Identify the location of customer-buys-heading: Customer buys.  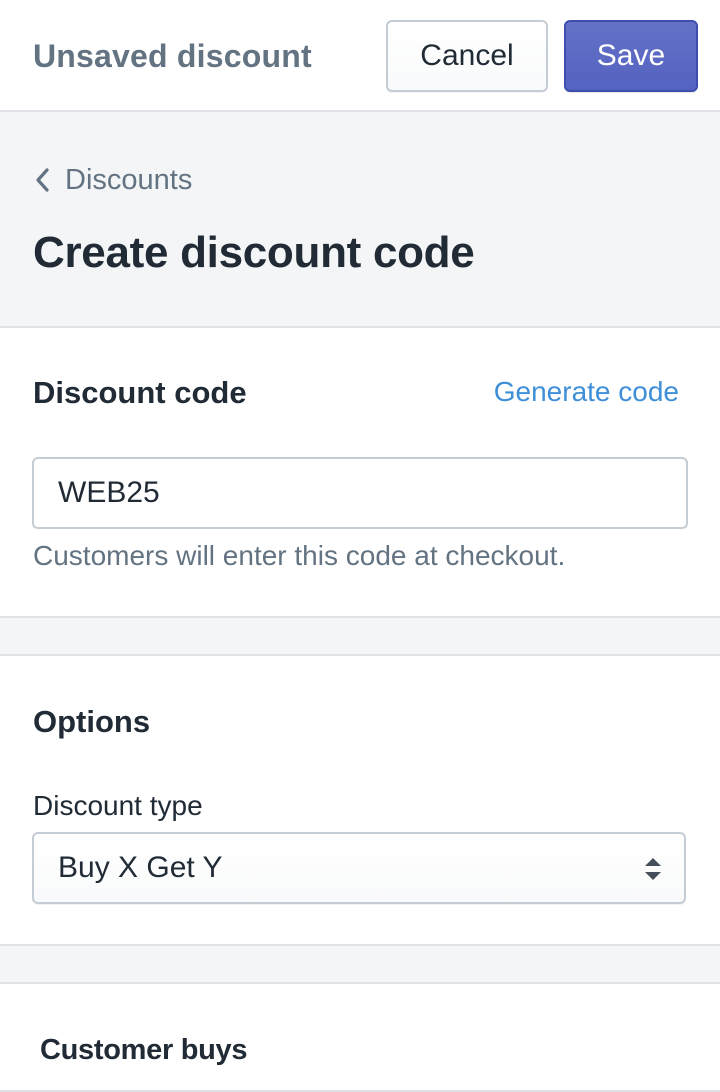
(144, 1050).